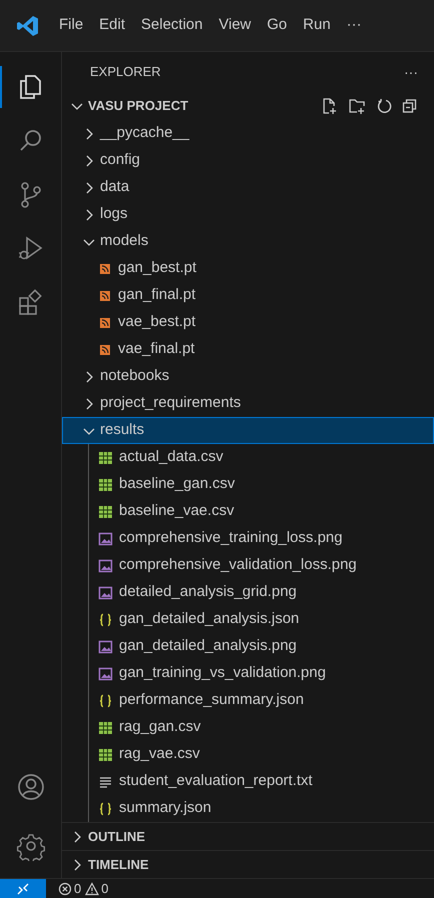 This screenshot has width=434, height=898. I want to click on file-row: rag_gan.csv, so click(248, 727).